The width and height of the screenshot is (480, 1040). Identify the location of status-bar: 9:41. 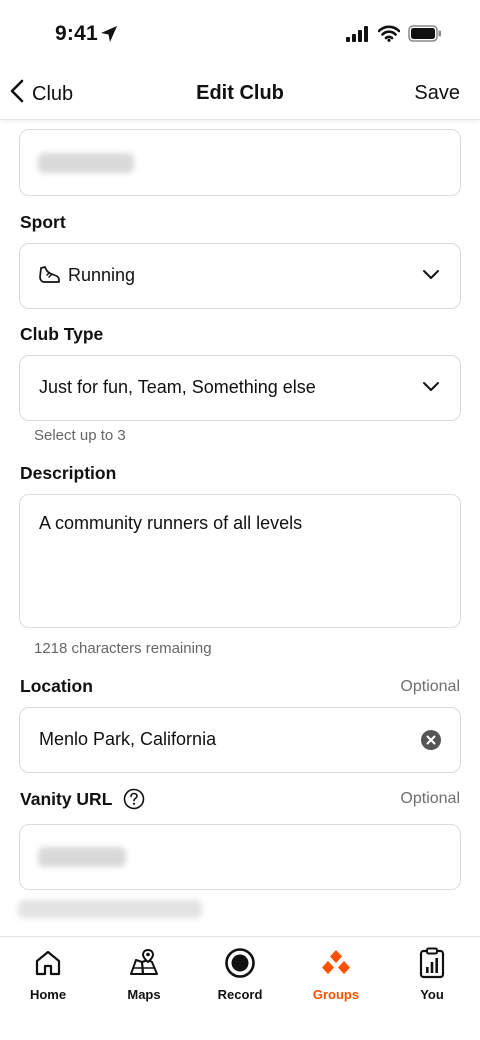
(240, 35).